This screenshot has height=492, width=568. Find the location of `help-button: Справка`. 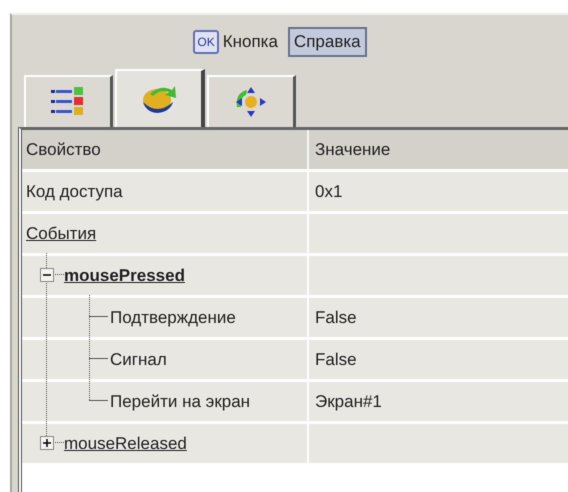

help-button: Справка is located at coordinates (327, 42).